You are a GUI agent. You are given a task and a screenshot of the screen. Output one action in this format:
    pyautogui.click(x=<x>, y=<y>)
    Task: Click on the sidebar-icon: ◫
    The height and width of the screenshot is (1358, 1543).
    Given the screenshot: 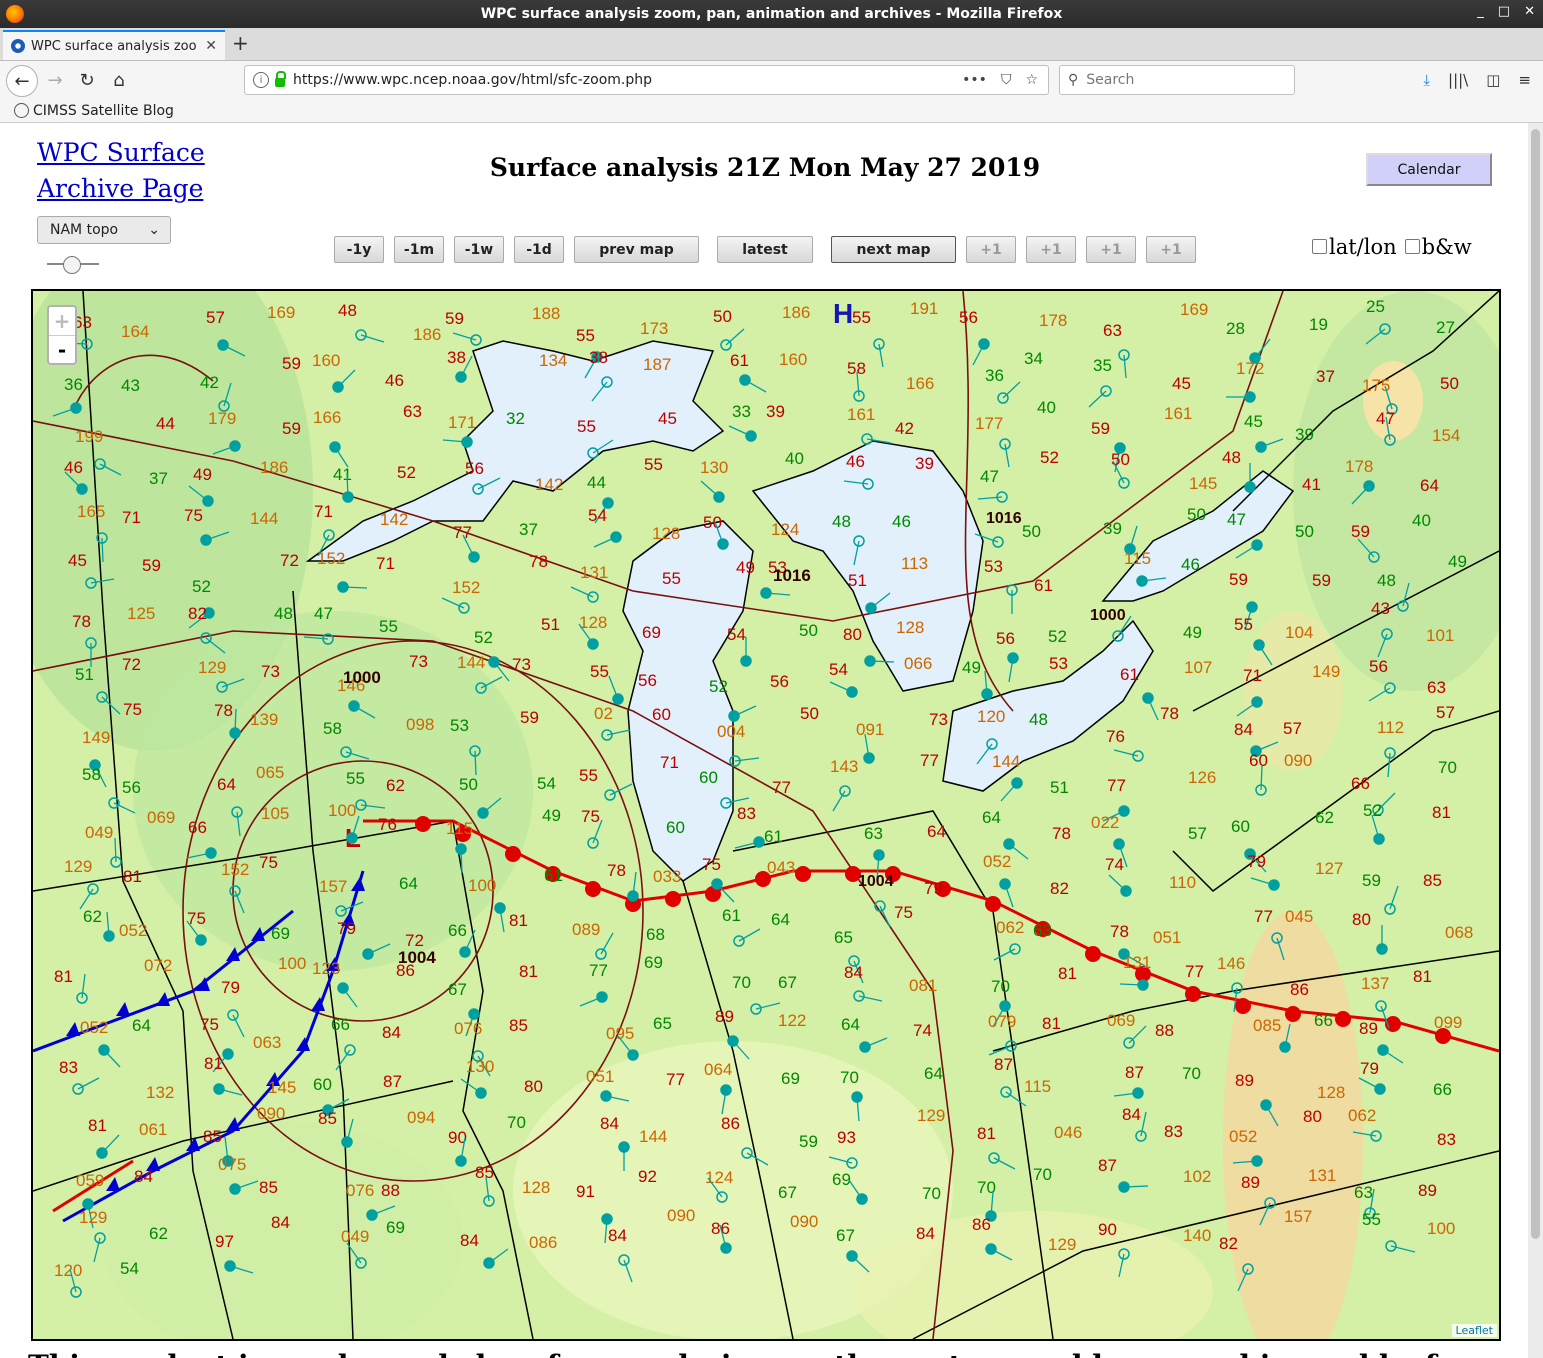 What is the action you would take?
    pyautogui.click(x=1493, y=80)
    